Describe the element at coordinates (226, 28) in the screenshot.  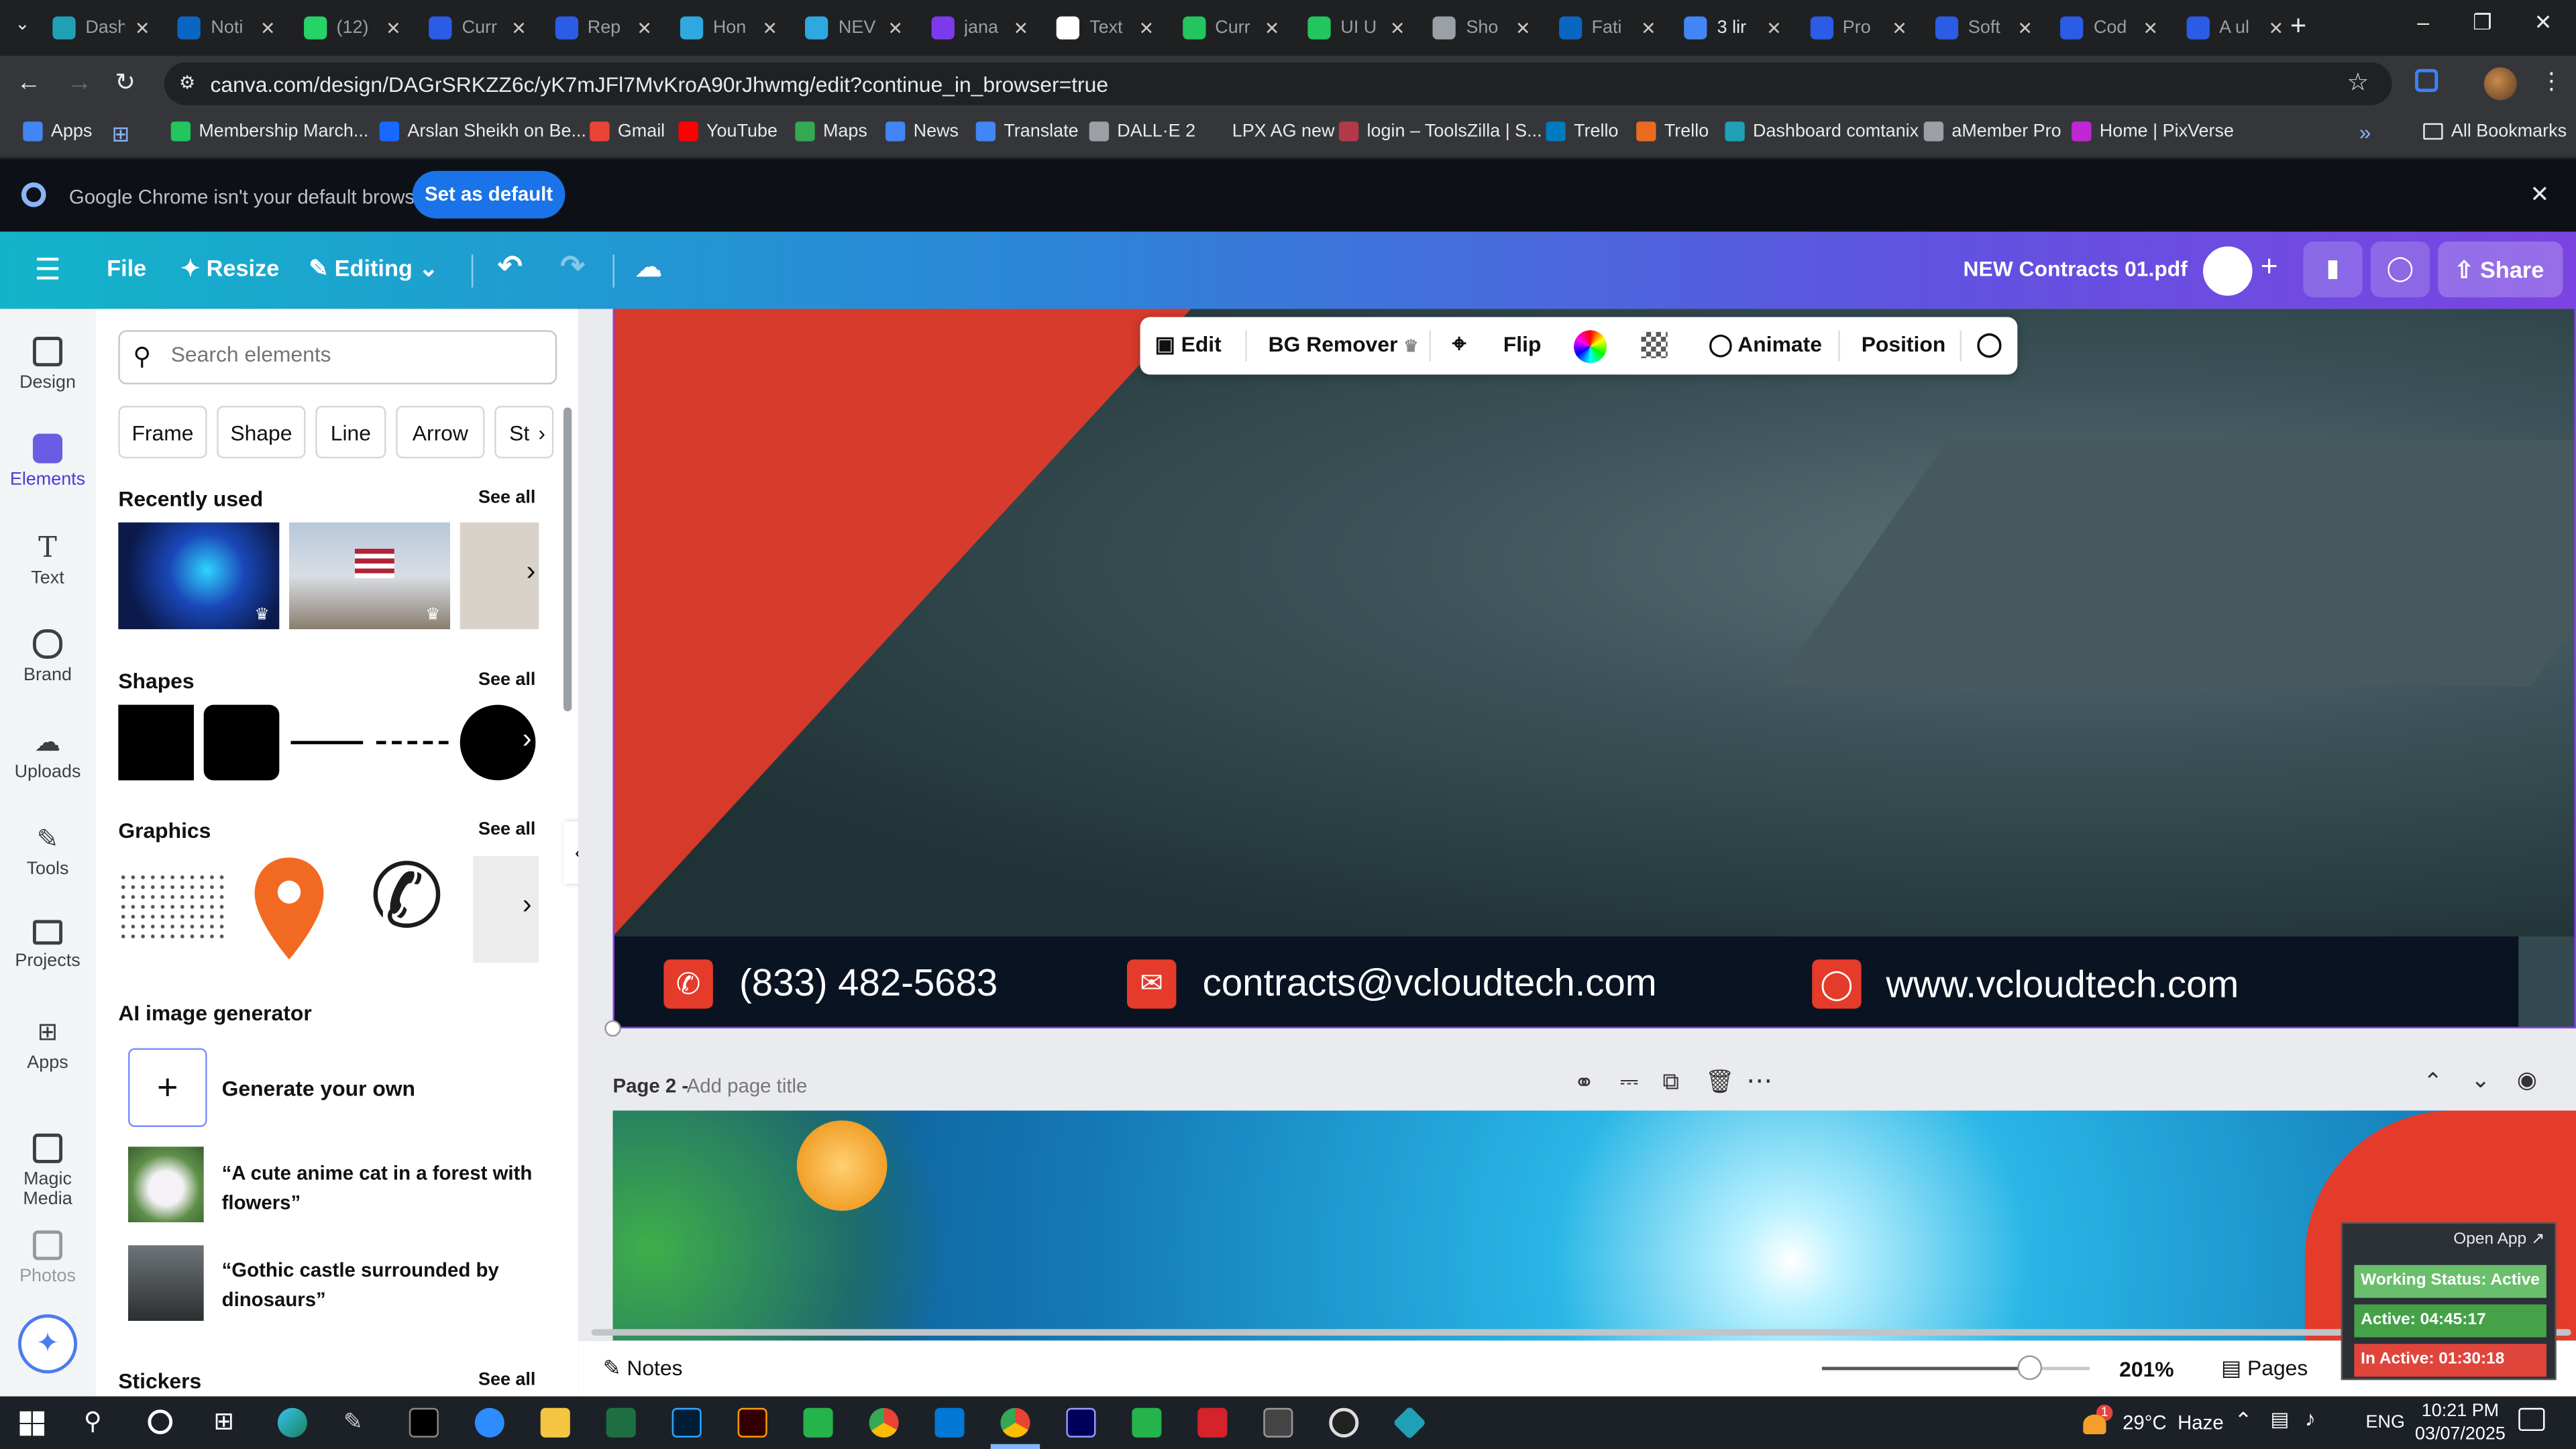
I see `browser-tab: Noti ✕` at that location.